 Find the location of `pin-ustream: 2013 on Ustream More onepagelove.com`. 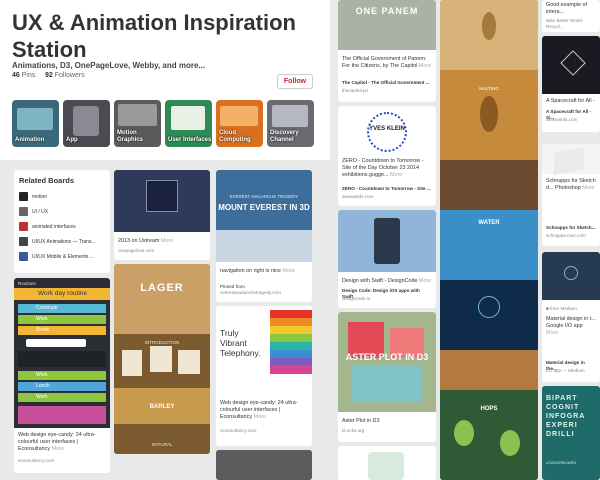

pin-ustream: 2013 on Ustream More onepagelove.com is located at coordinates (162, 215).